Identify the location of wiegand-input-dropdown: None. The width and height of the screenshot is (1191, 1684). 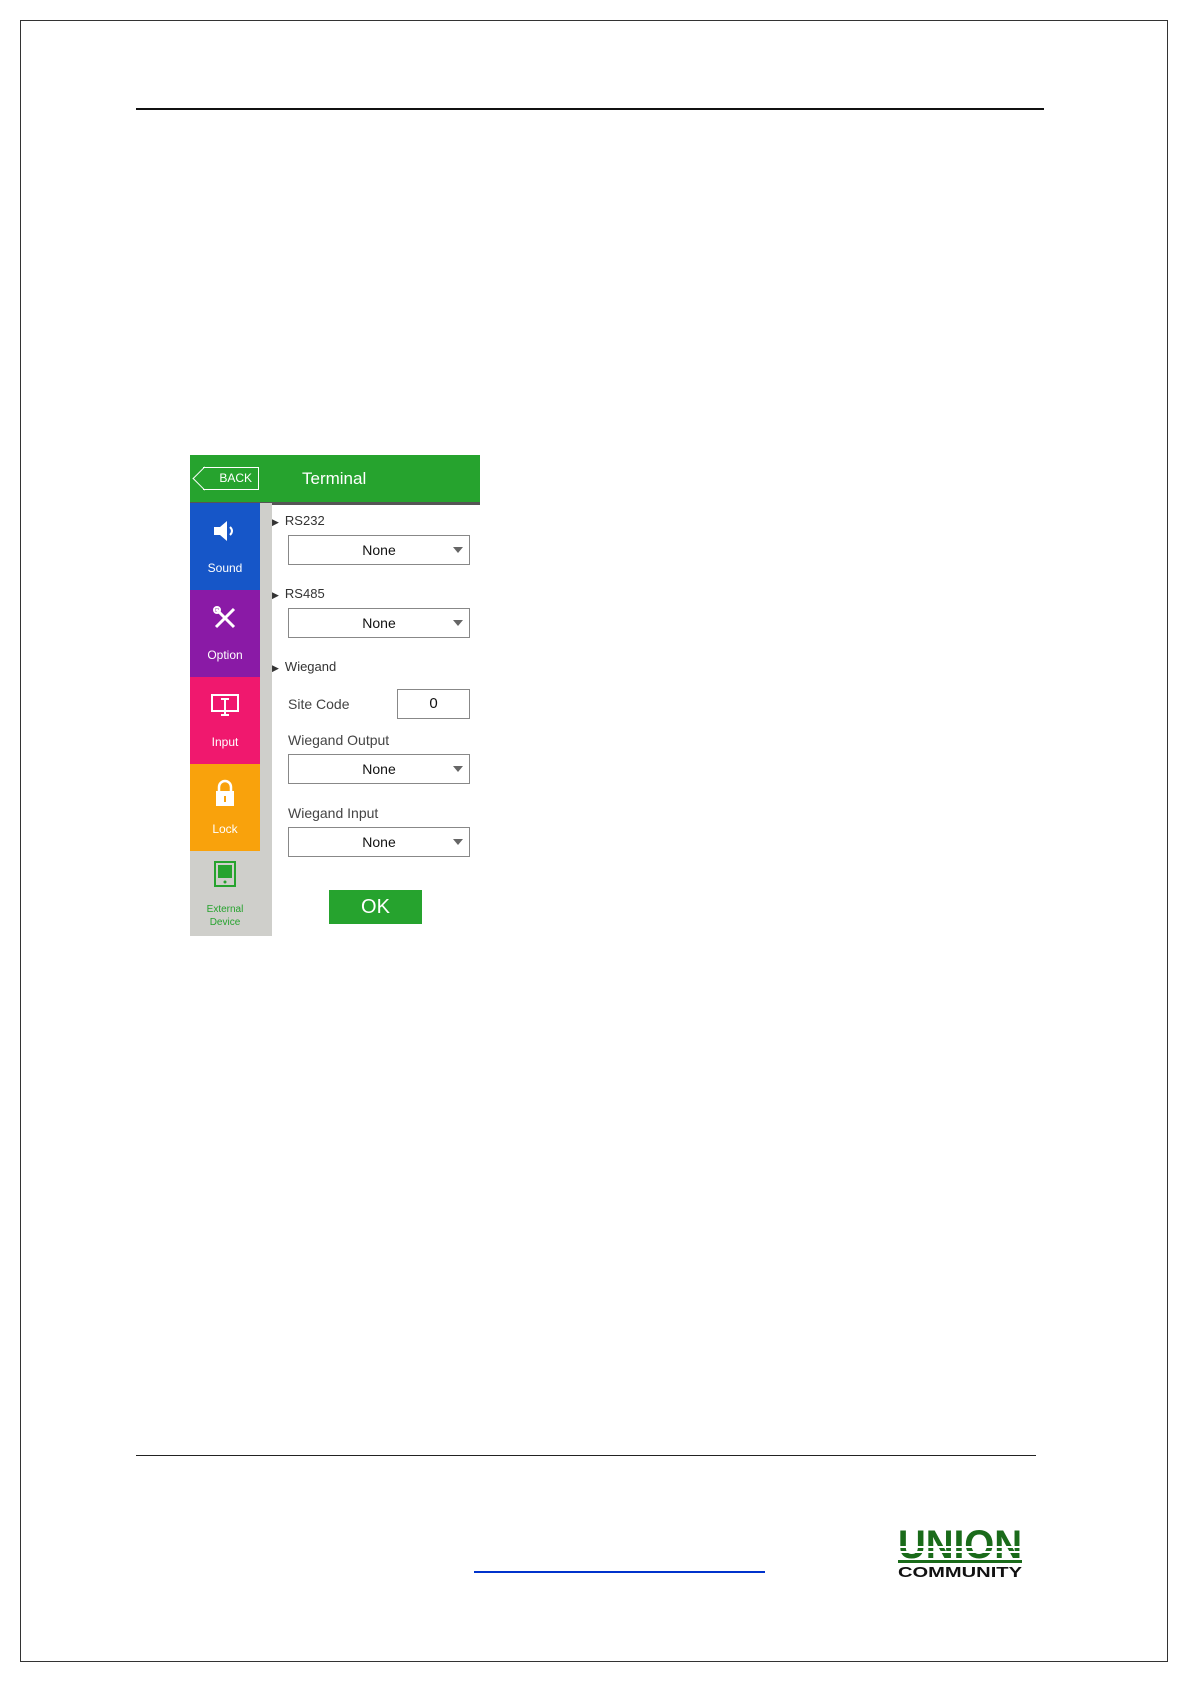
(379, 842).